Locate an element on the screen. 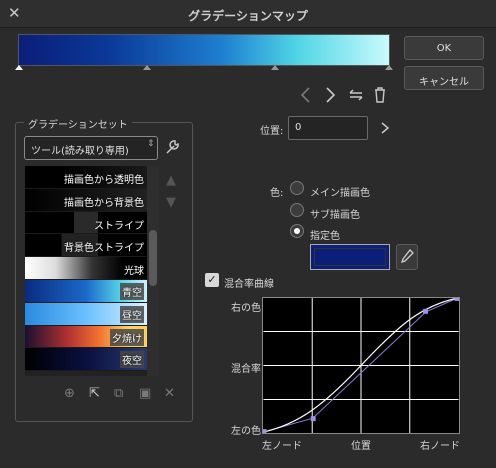 This screenshot has width=496, height=468. flip-icon is located at coordinates (356, 95).